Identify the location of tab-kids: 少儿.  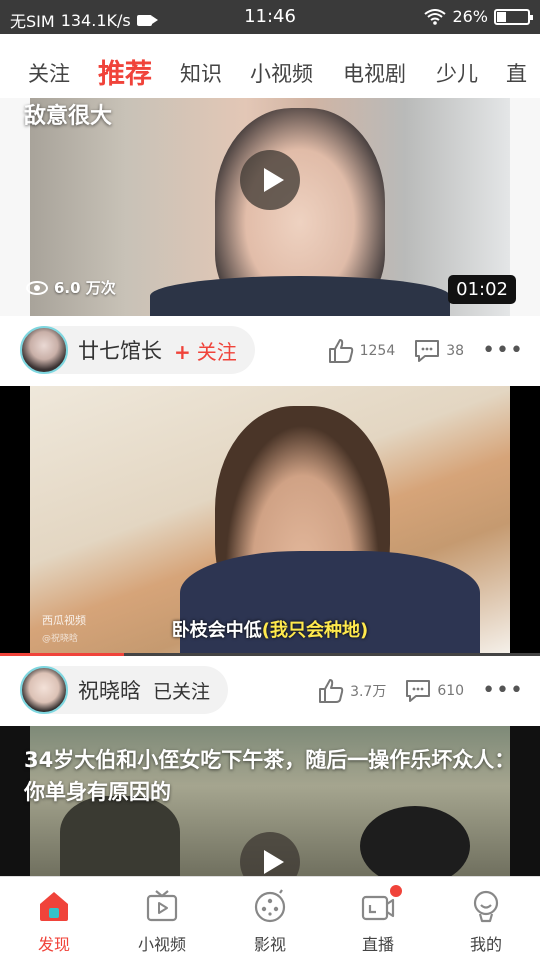
(457, 73).